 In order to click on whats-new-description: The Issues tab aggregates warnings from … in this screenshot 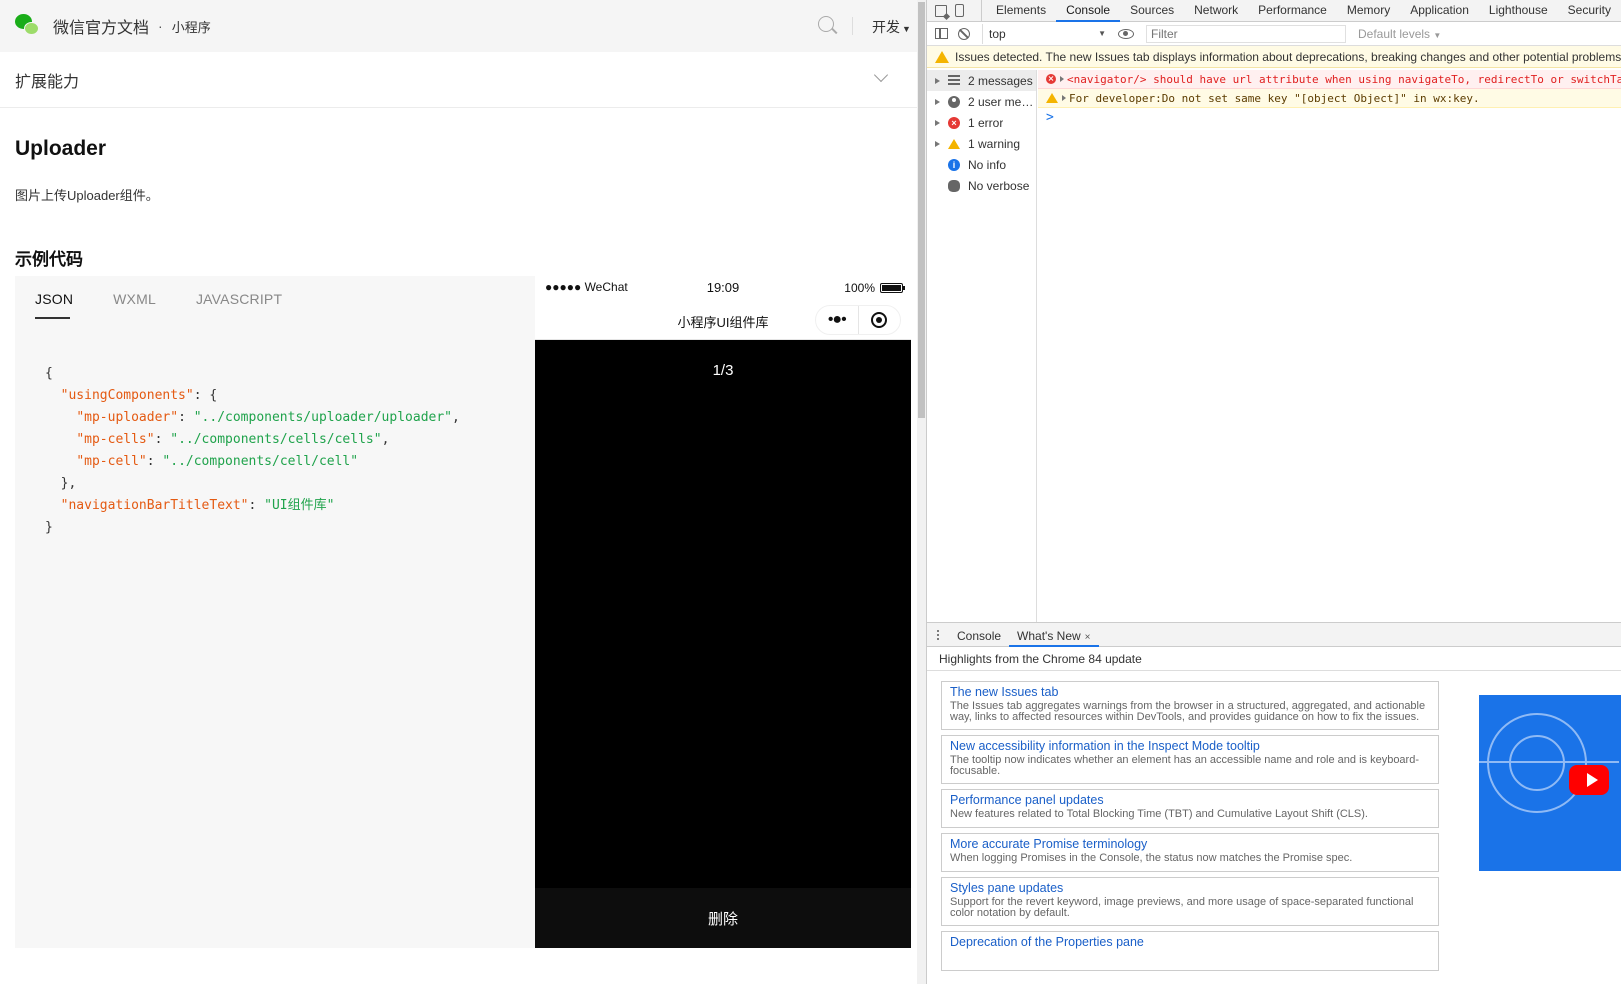, I will do `click(1188, 711)`.